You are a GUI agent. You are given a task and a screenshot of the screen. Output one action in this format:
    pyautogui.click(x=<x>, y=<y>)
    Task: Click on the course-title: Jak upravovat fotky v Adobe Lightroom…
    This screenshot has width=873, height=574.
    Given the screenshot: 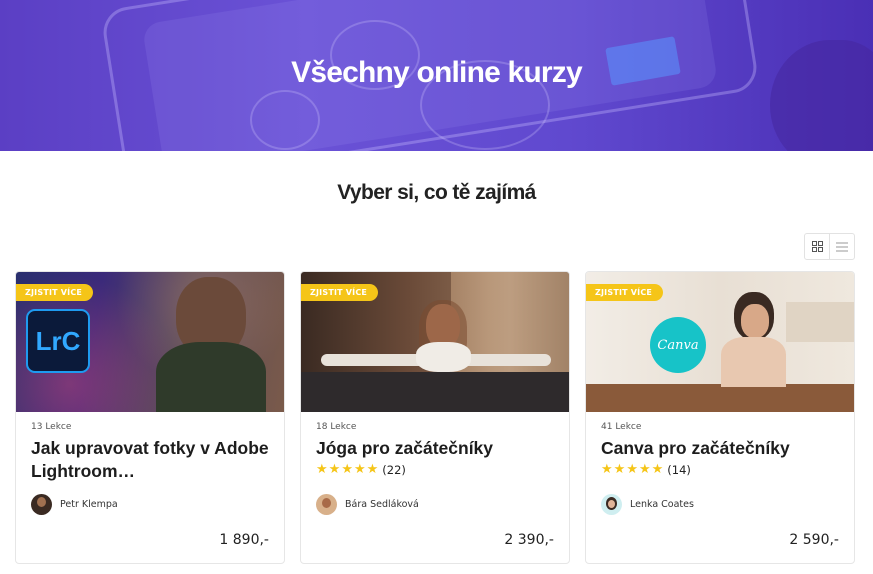 What is the action you would take?
    pyautogui.click(x=153, y=460)
    